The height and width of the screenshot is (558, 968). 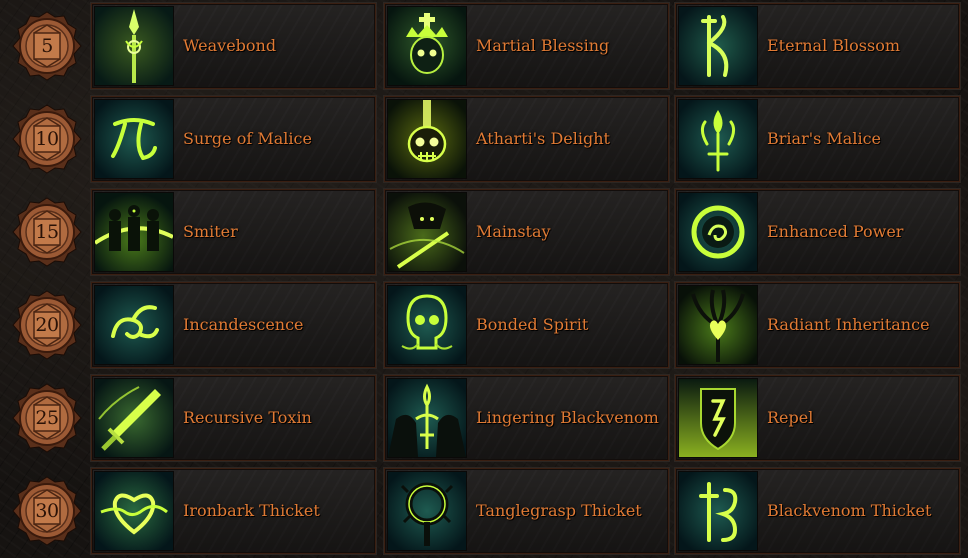 I want to click on skill-card-enhanced-power: Enhanced Power, so click(x=817, y=232).